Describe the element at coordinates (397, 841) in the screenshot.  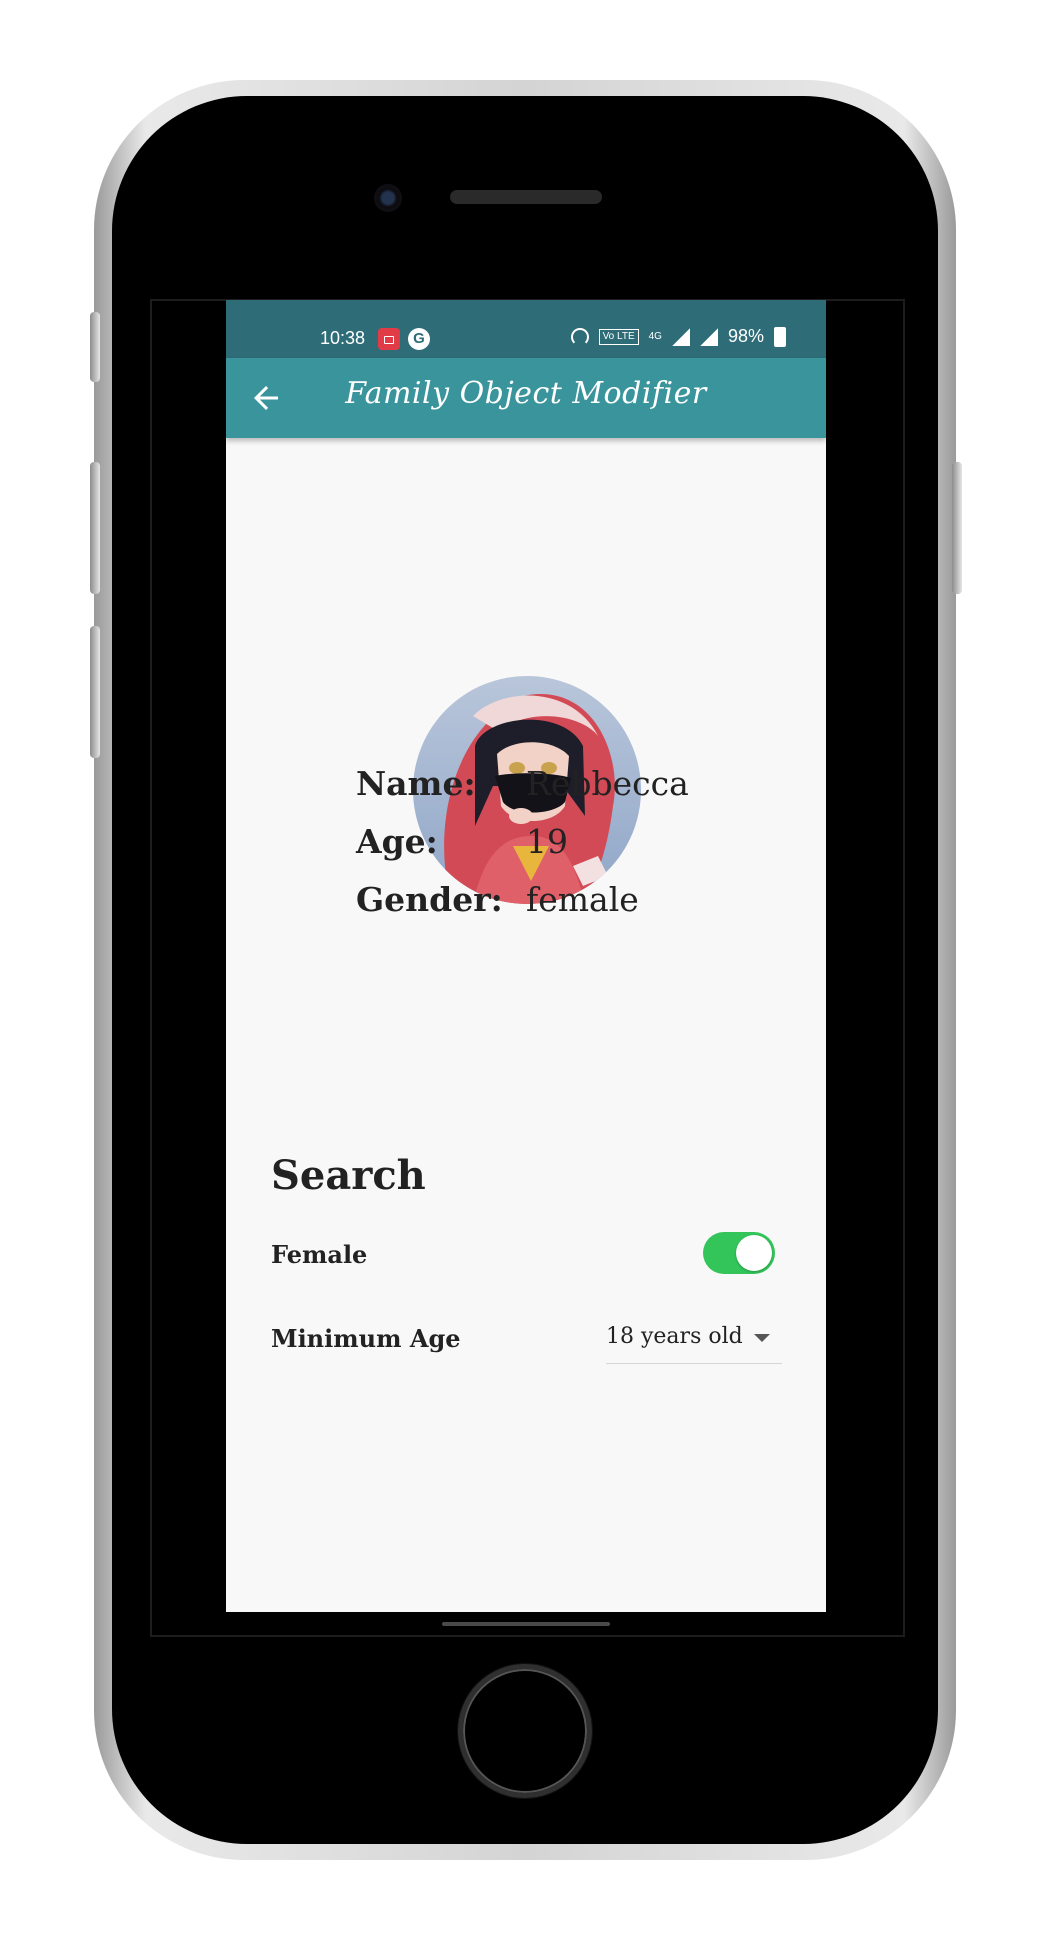
I see `age-label: Age:` at that location.